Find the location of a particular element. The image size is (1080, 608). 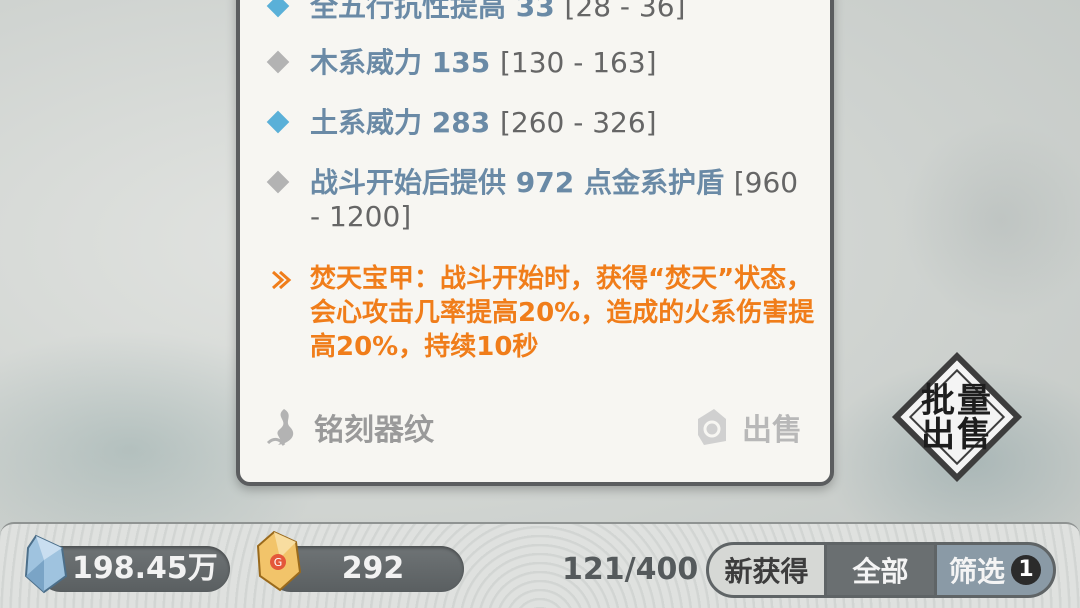

attribute-row: 木系威力 135 [130 - 163] is located at coordinates (540, 63).